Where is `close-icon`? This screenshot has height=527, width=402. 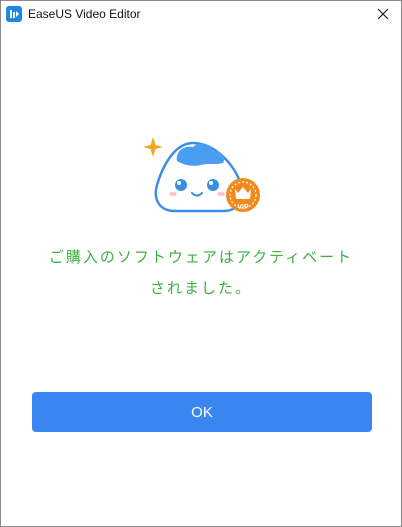 close-icon is located at coordinates (383, 14).